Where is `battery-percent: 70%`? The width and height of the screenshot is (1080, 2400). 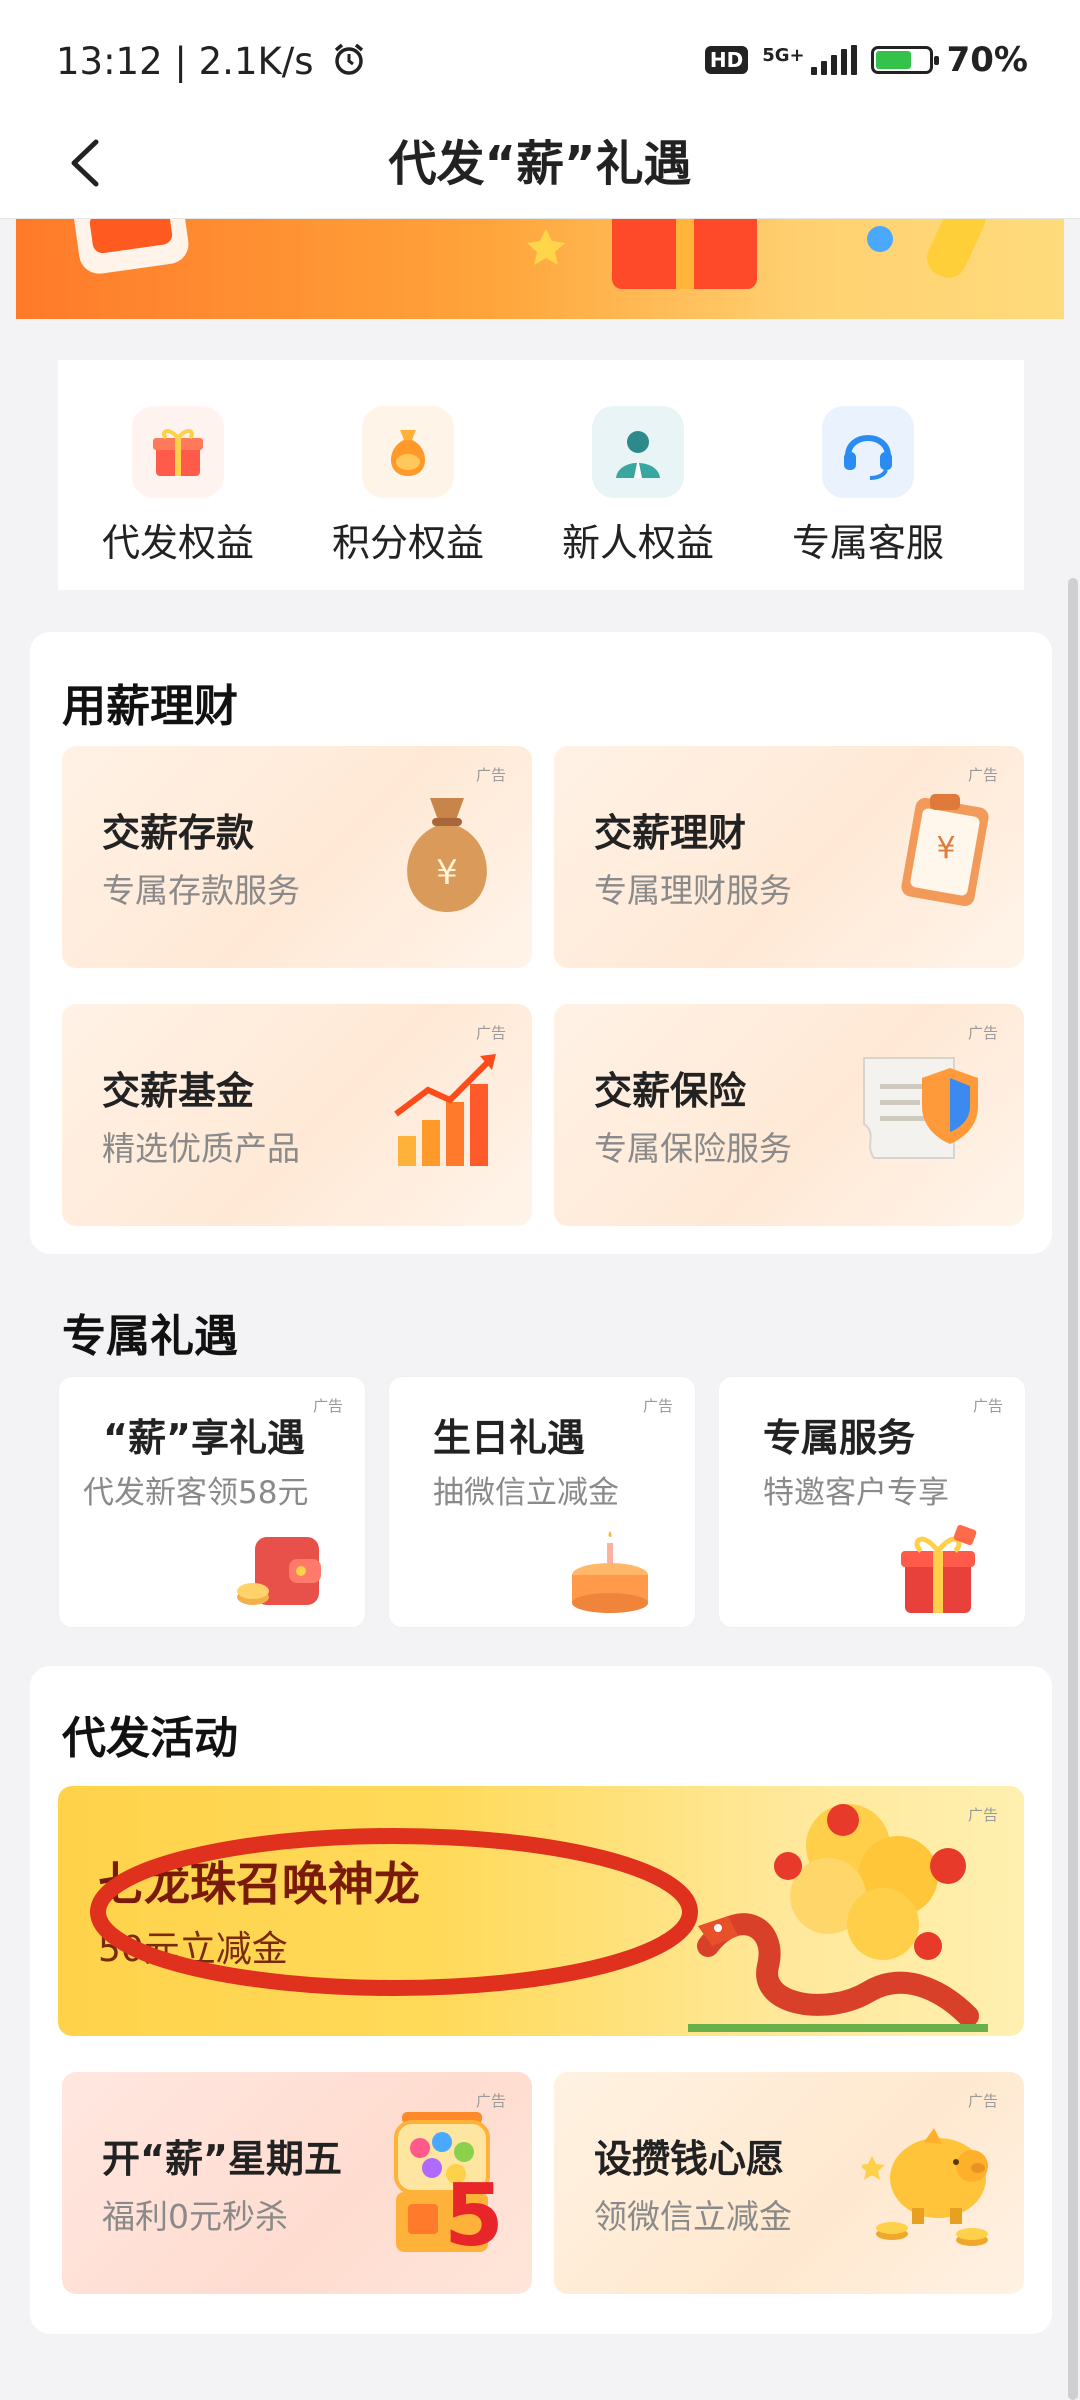 battery-percent: 70% is located at coordinates (987, 60).